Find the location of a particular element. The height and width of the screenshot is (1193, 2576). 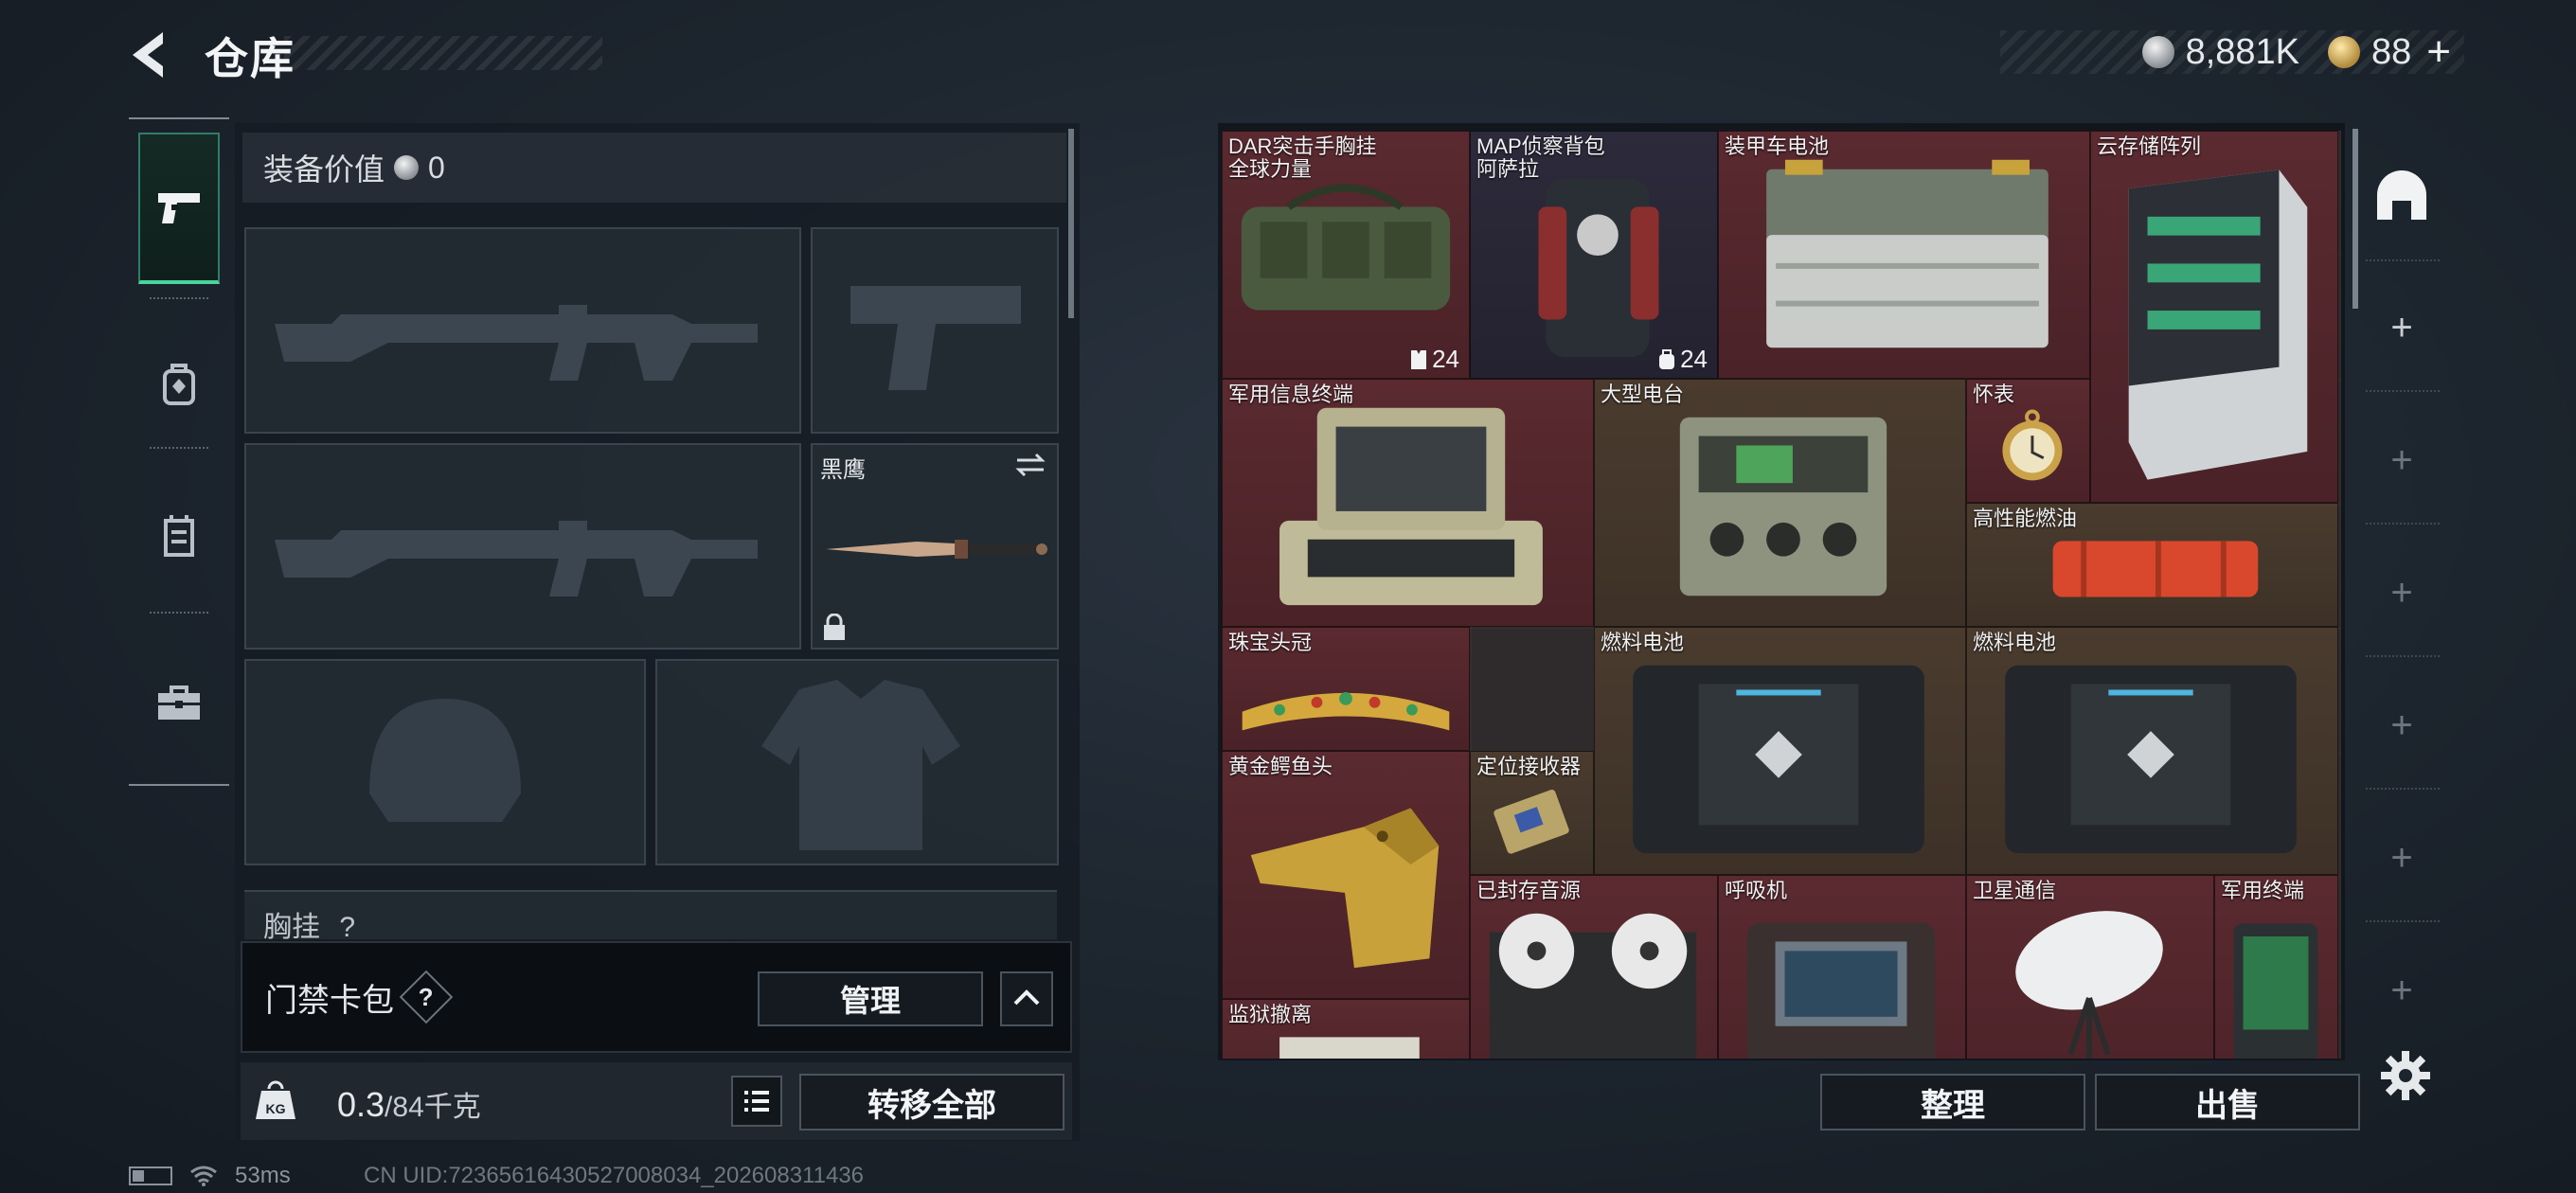

page-title: 仓库 is located at coordinates (250, 58).